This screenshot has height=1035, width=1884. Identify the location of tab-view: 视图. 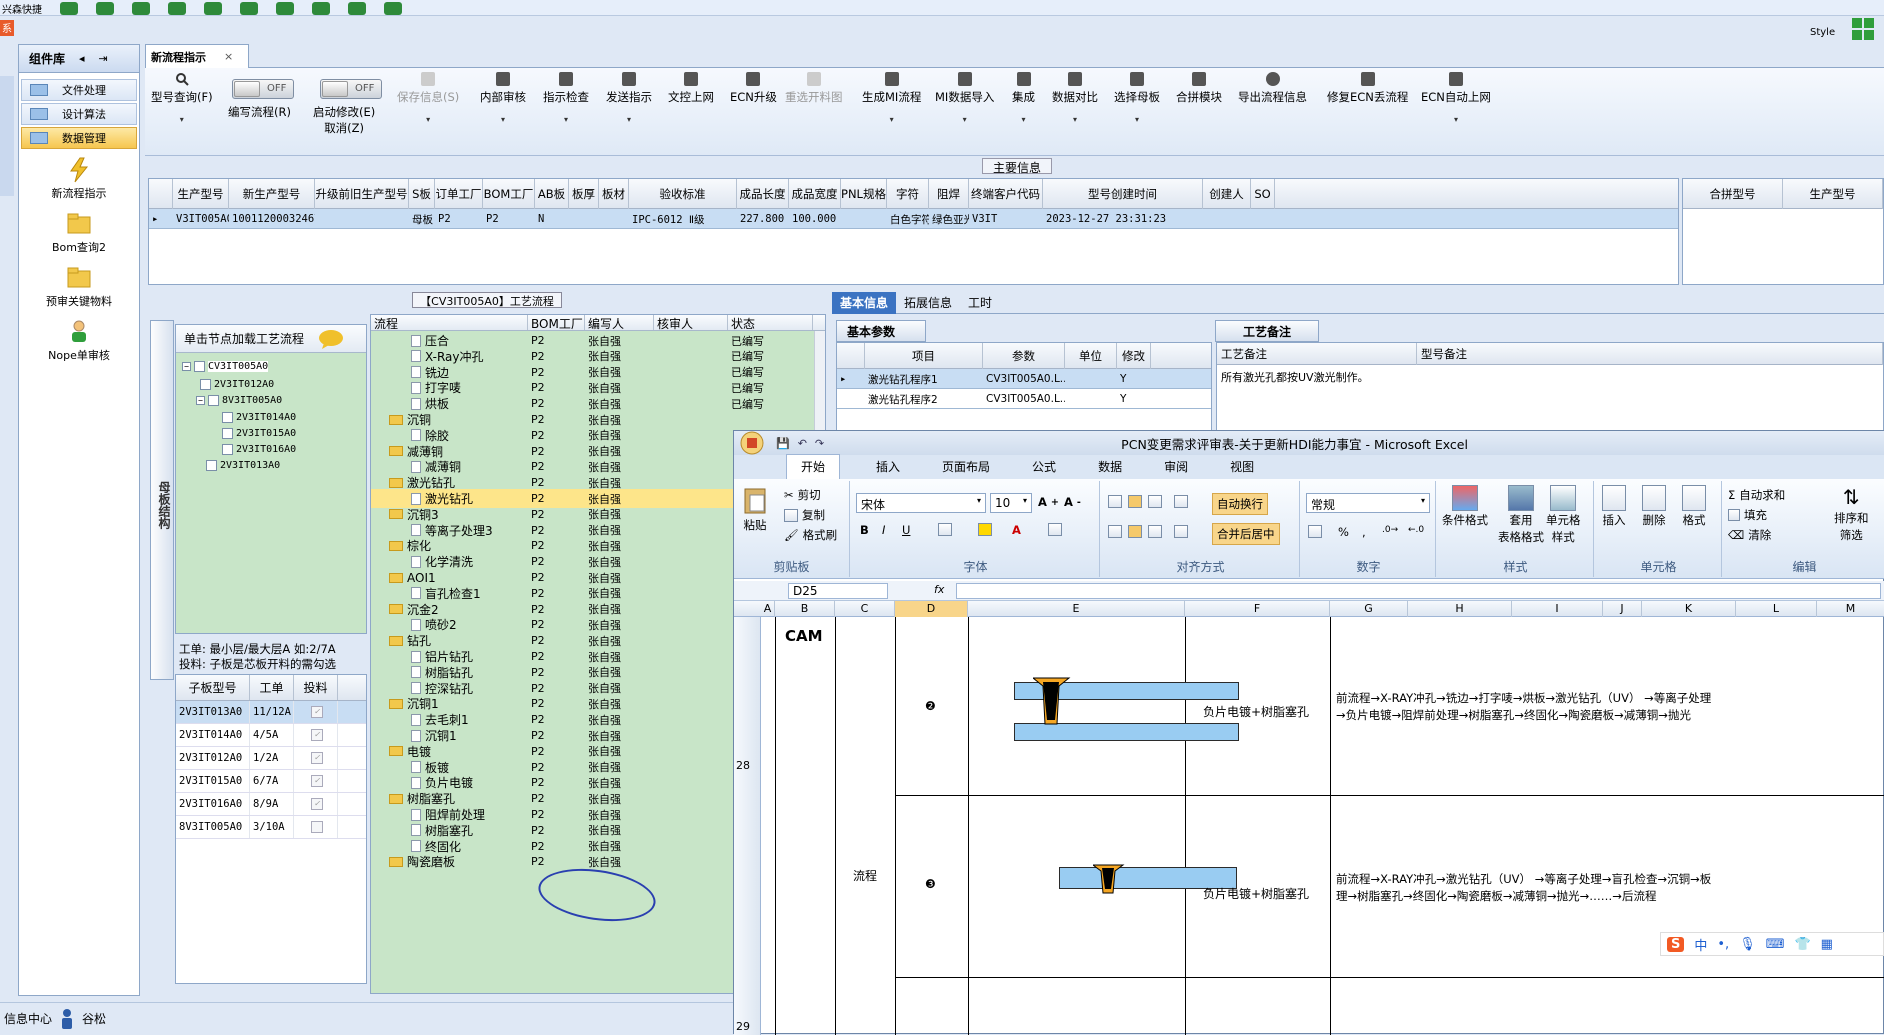
(1242, 468).